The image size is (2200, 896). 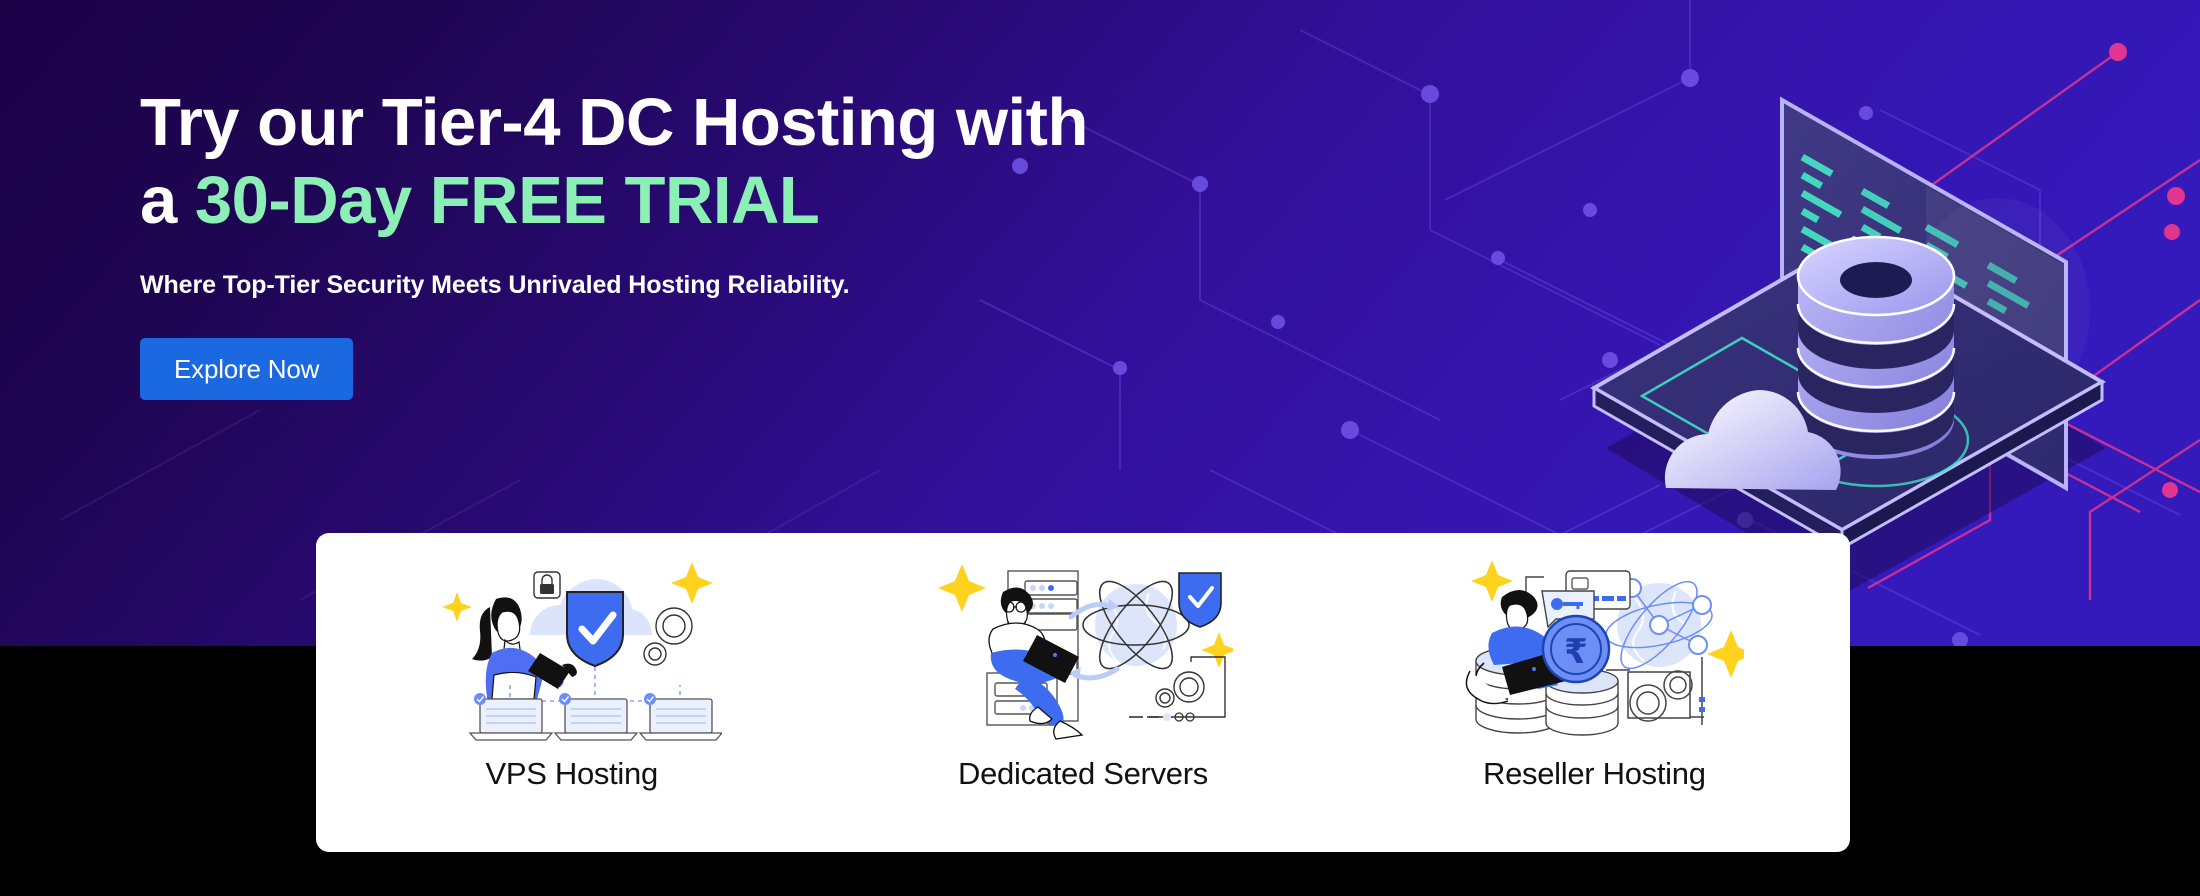 What do you see at coordinates (595, 717) in the screenshot?
I see `laptop-row` at bounding box center [595, 717].